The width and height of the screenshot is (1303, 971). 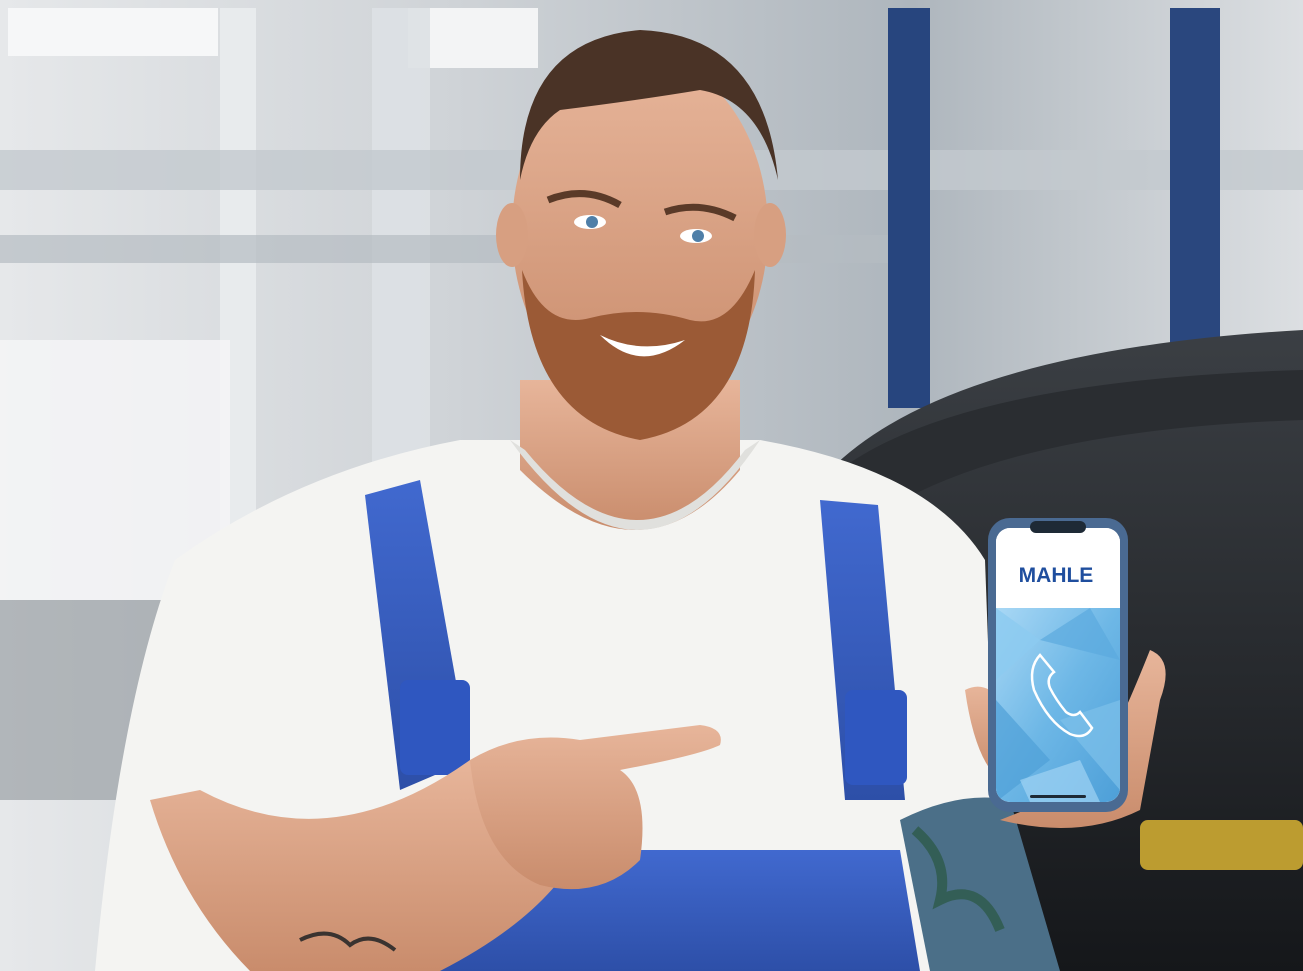 What do you see at coordinates (113, 32) in the screenshot?
I see `skylight-window` at bounding box center [113, 32].